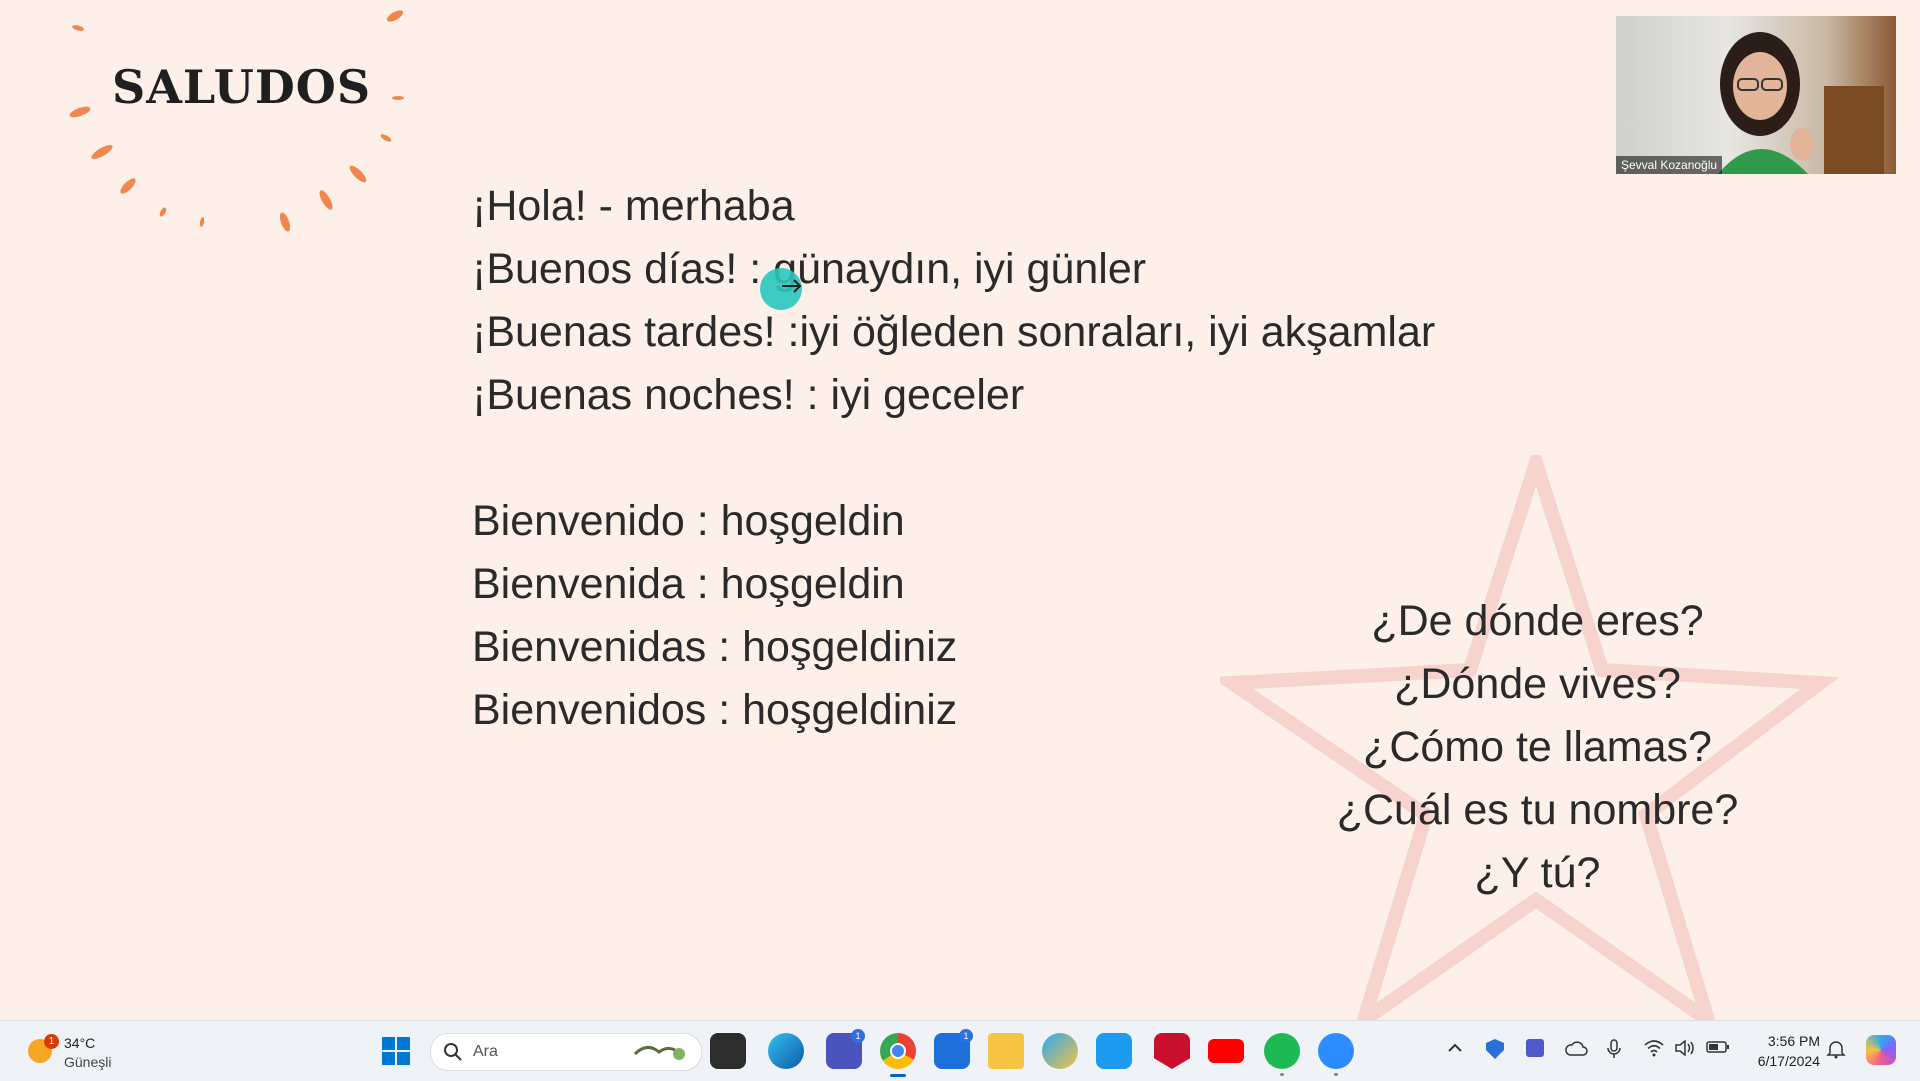 The height and width of the screenshot is (1081, 1920). What do you see at coordinates (1535, 1048) in the screenshot?
I see `teams-tray-icon` at bounding box center [1535, 1048].